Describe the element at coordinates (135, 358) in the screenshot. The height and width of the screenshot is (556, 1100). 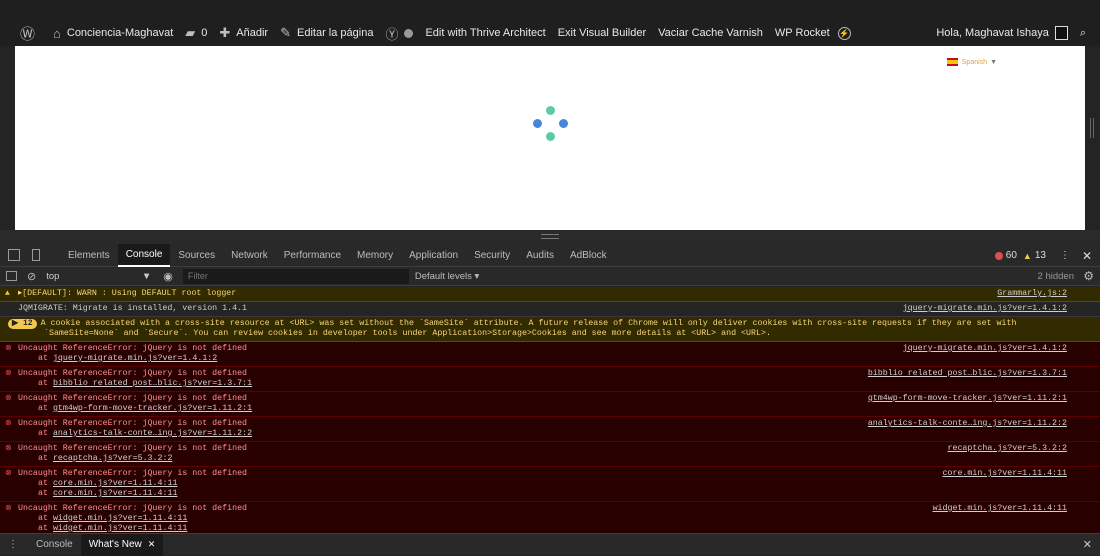
I see `stack-link: jquery-migrate.min.js?ver=1.4.1:2` at that location.